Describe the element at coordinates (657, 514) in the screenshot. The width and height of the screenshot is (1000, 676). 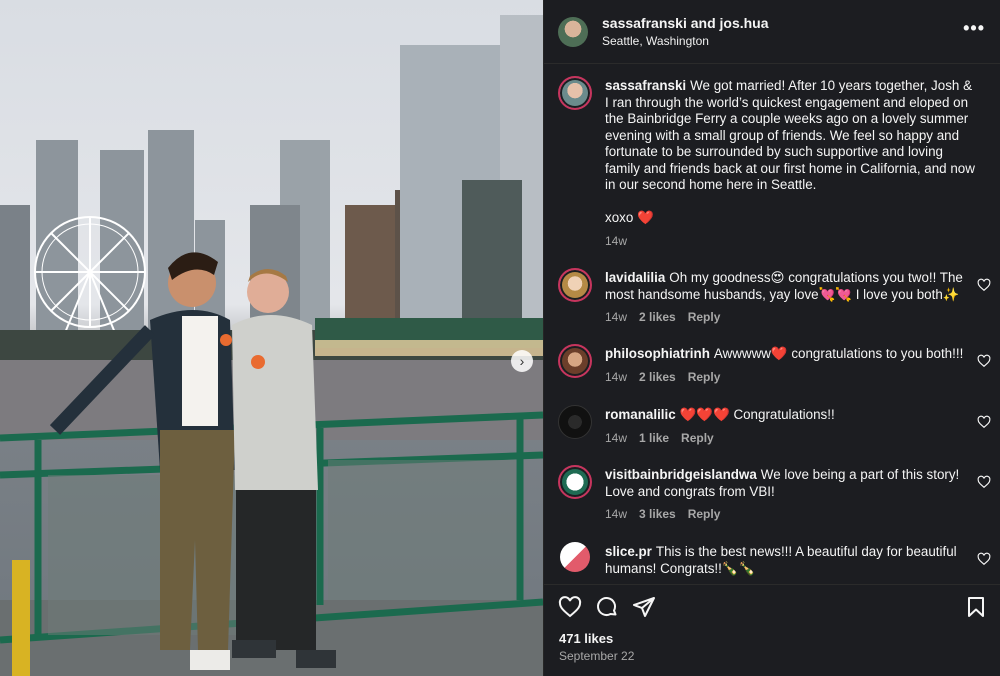
I see `comment-likes: 3 likes` at that location.